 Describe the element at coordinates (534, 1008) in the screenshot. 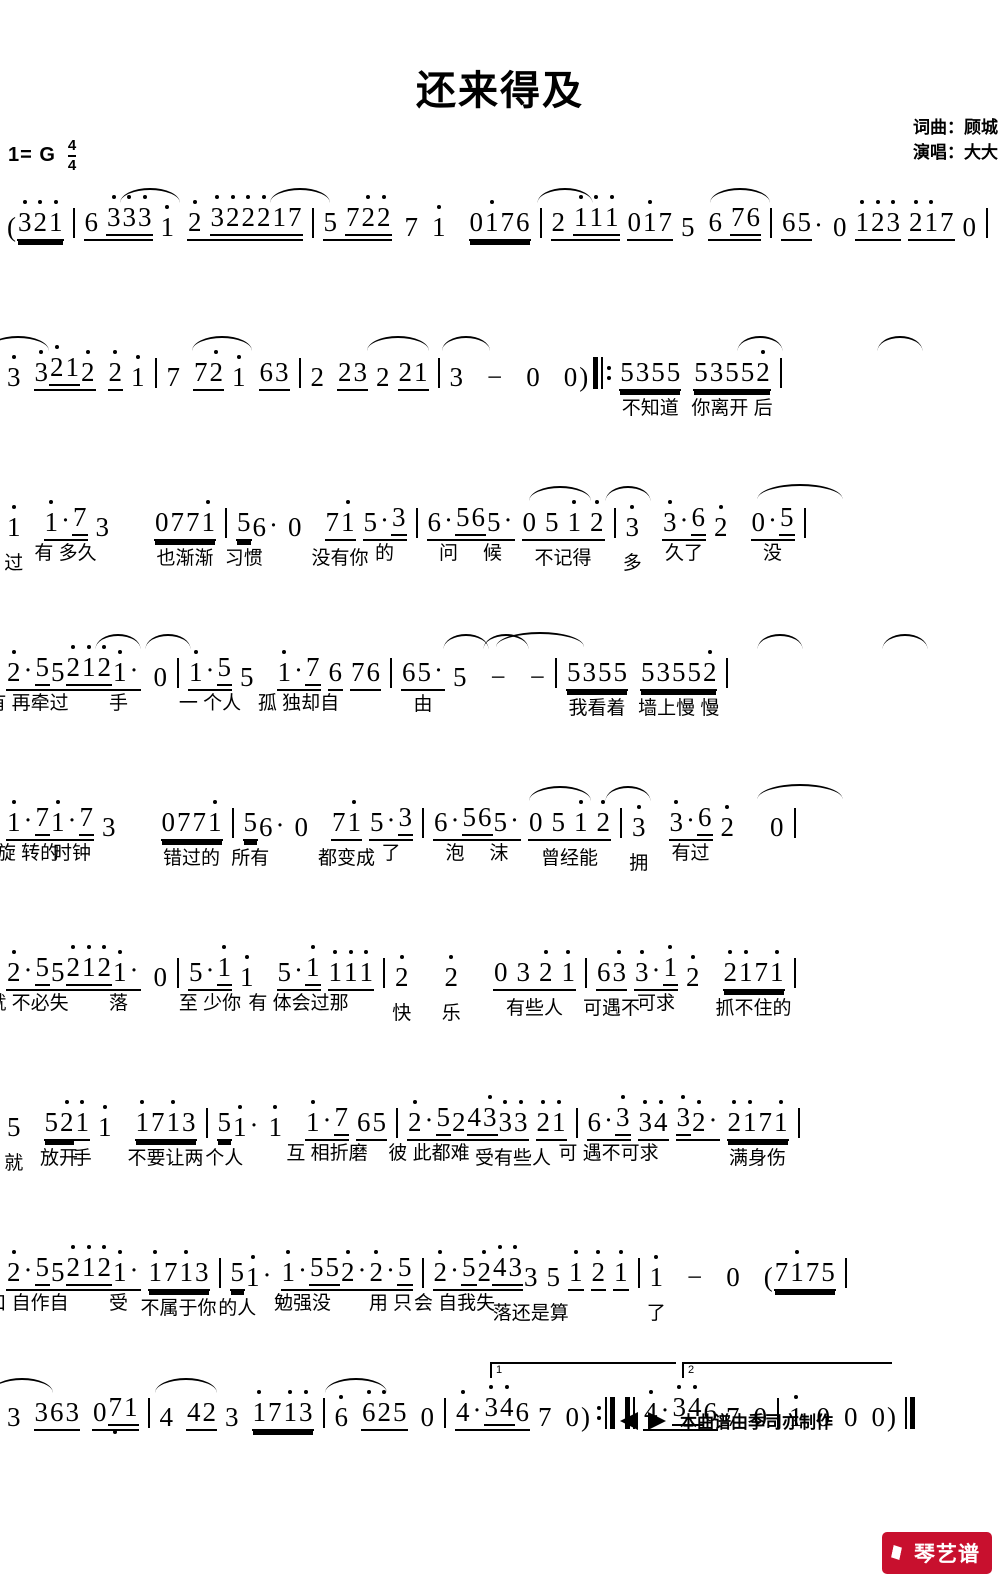

I see `lyric-text: 有些人` at that location.